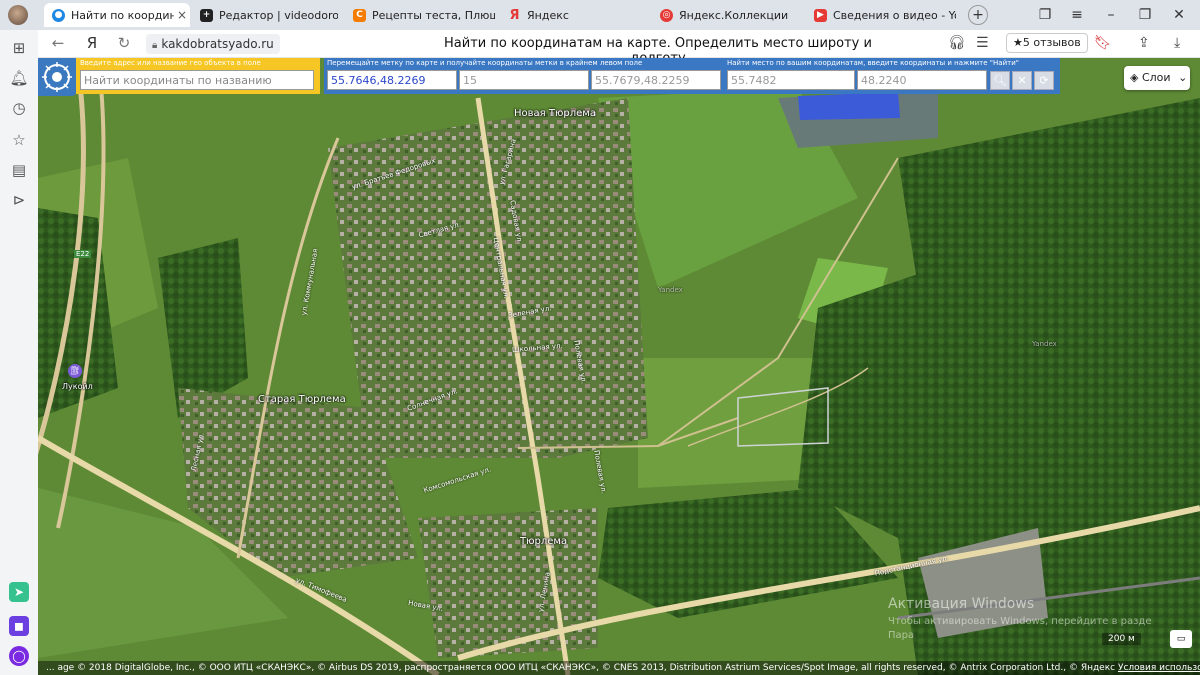  What do you see at coordinates (75, 371) in the screenshot?
I see `fuel-station-icon: ⛽︎` at bounding box center [75, 371].